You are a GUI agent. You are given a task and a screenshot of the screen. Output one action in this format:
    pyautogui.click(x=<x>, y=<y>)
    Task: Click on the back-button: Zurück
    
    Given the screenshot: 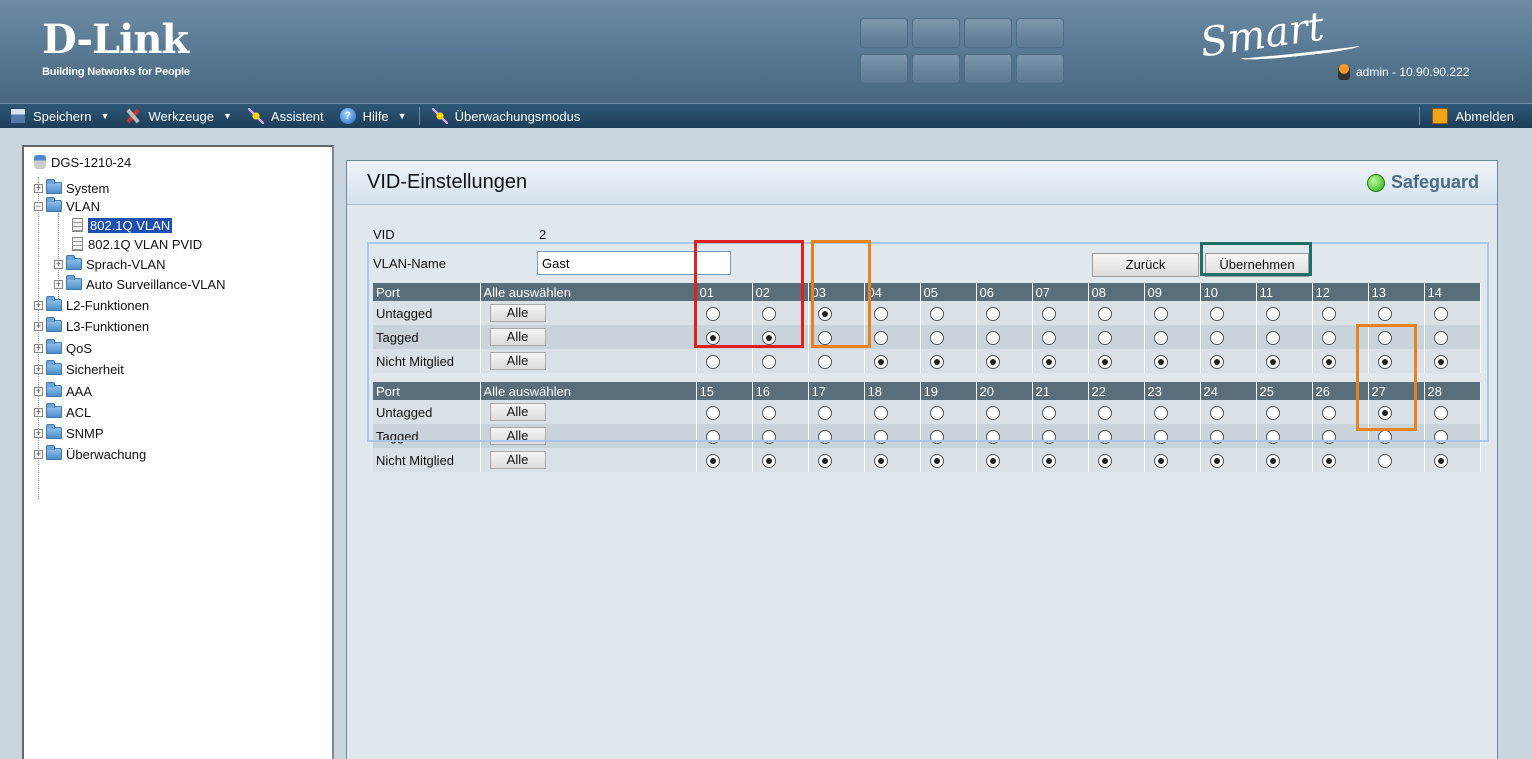 What is the action you would take?
    pyautogui.click(x=1145, y=265)
    